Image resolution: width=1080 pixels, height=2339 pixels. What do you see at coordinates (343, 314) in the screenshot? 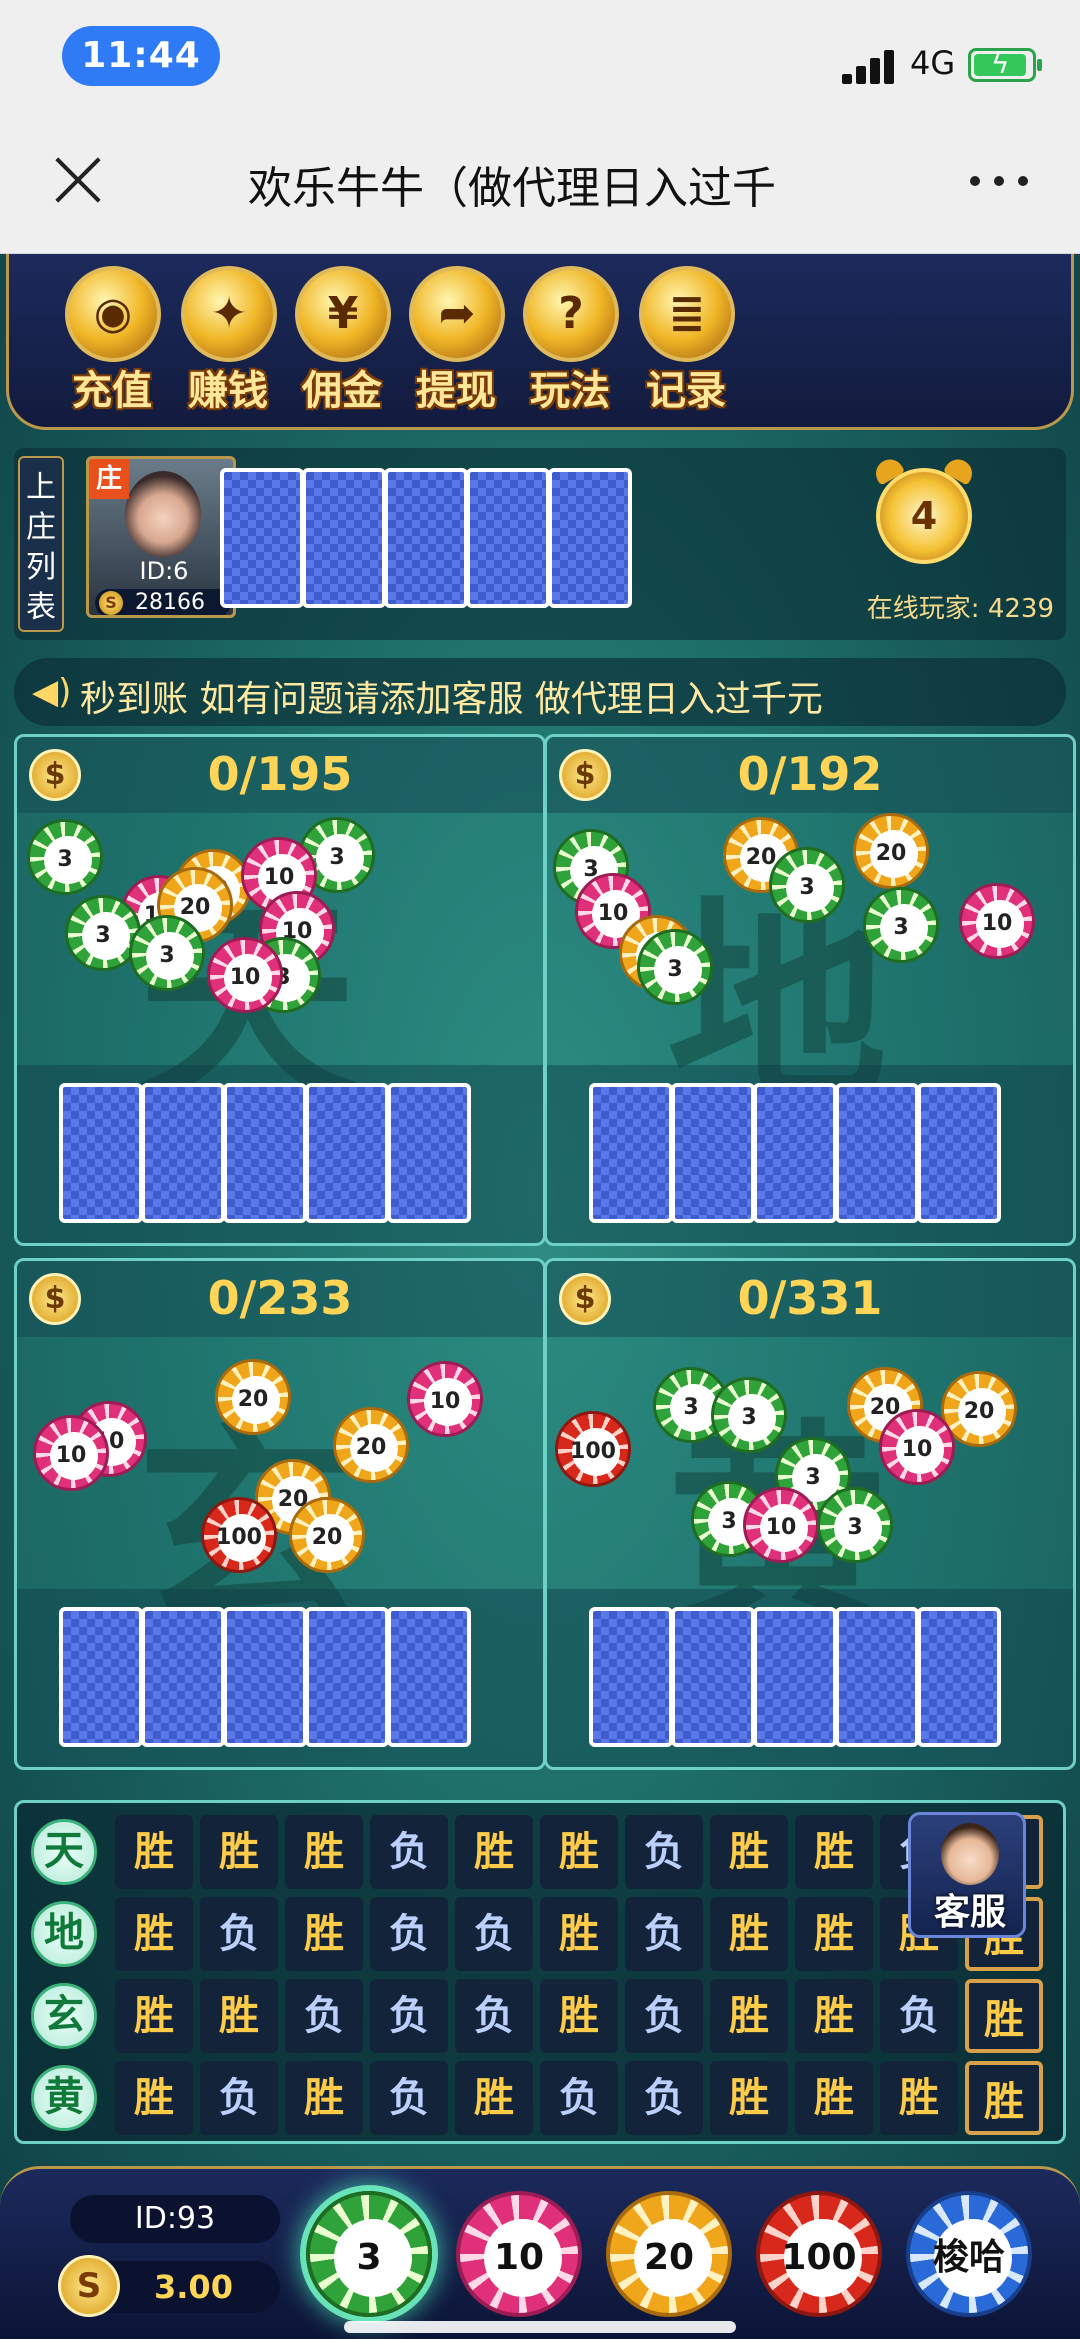
I see `money-bag-icon: ¥` at bounding box center [343, 314].